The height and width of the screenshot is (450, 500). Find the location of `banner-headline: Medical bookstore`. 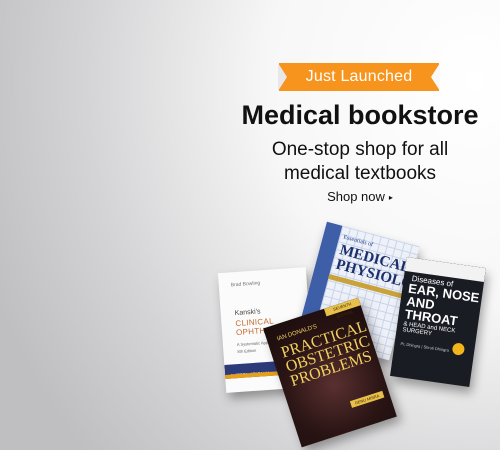

banner-headline: Medical bookstore is located at coordinates (360, 115).